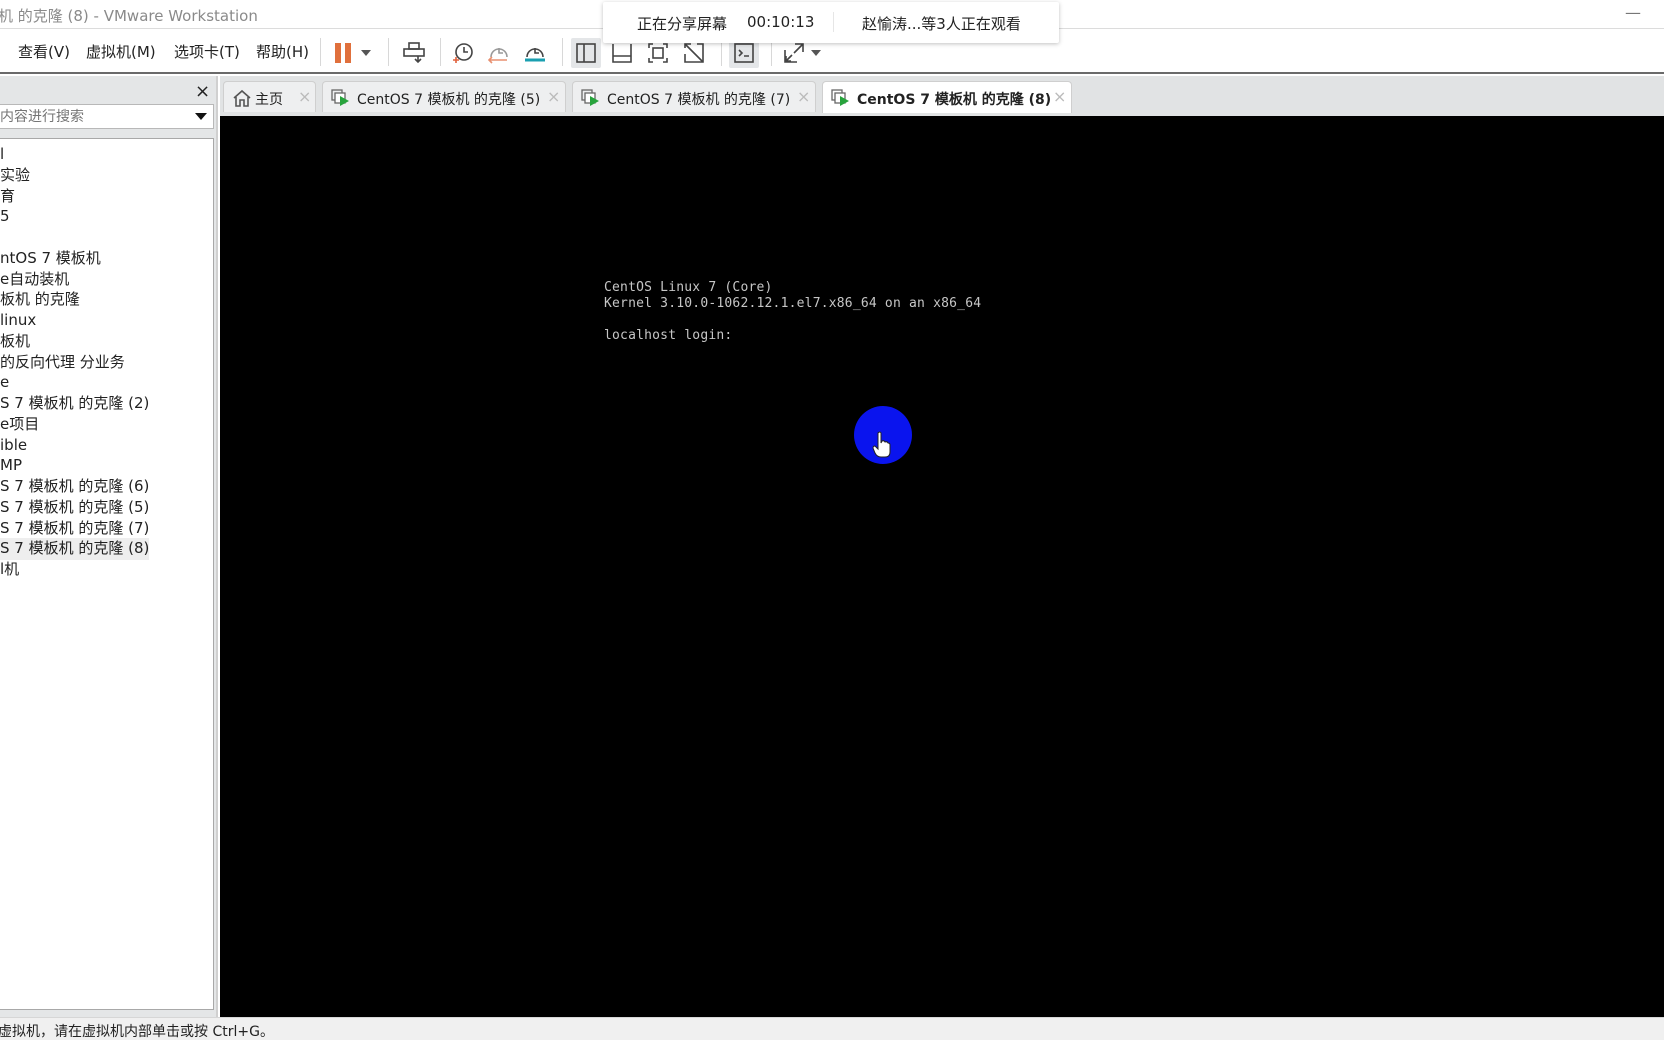  I want to click on fullscreen-icon, so click(658, 53).